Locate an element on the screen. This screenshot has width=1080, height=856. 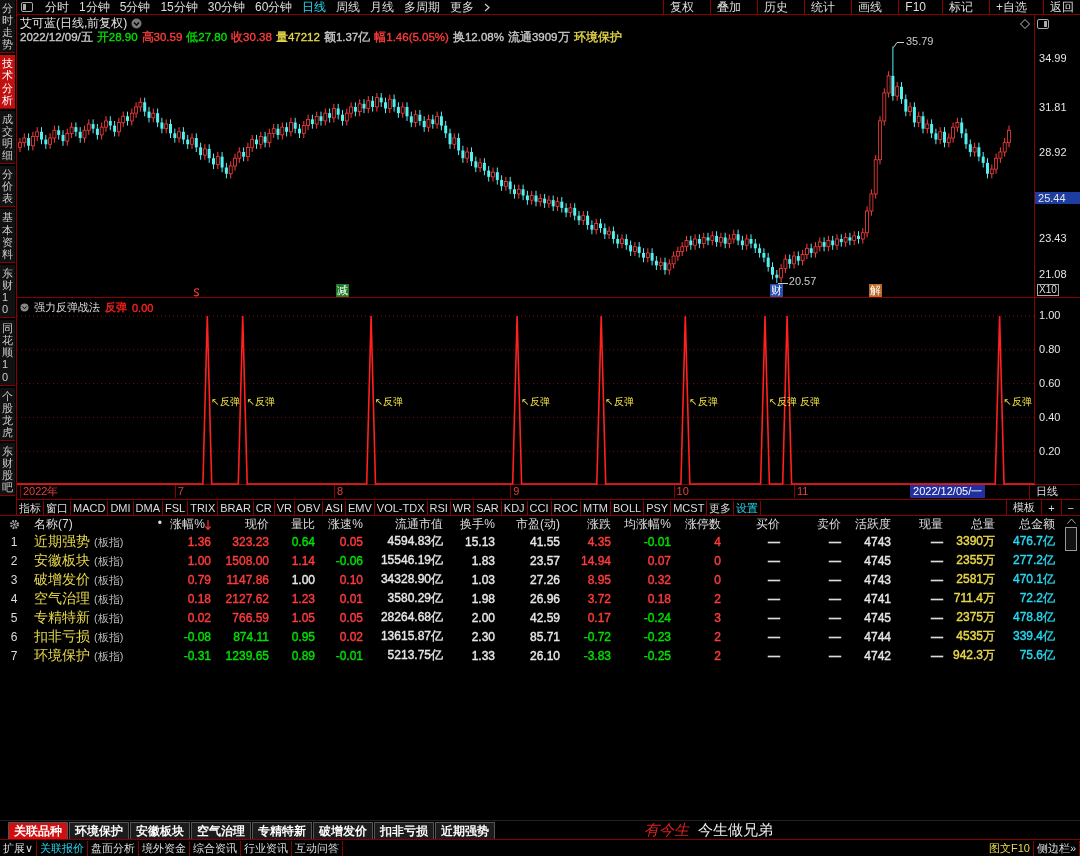
bottom-tab: 图文F10 is located at coordinates (1009, 848).